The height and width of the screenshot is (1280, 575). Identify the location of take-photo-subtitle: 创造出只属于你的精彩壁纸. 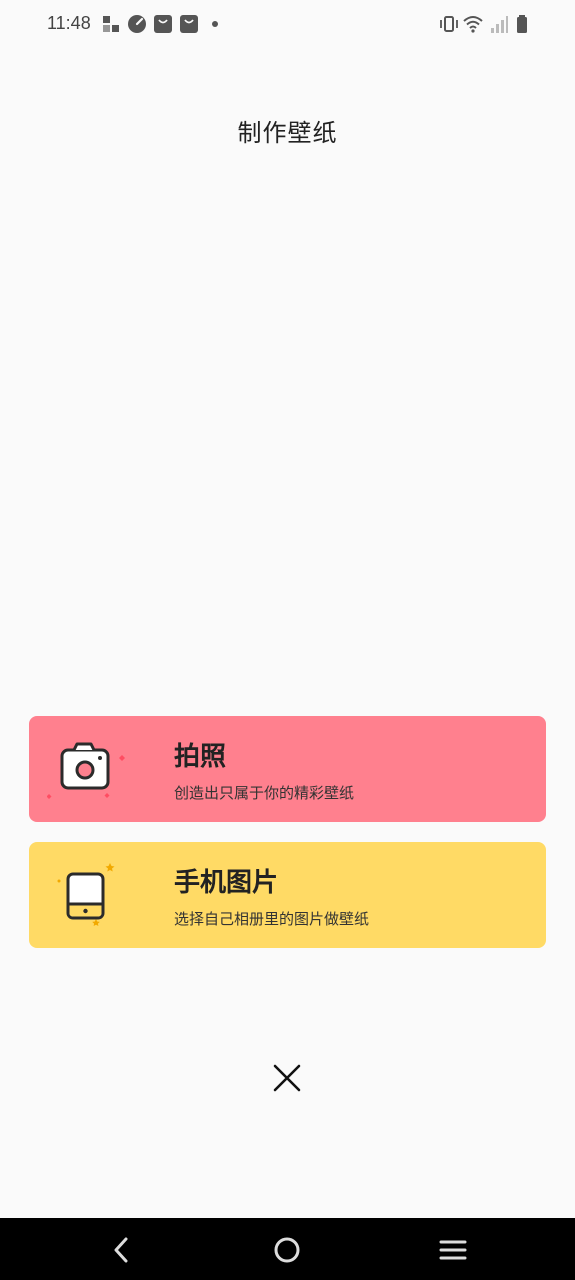
(264, 793).